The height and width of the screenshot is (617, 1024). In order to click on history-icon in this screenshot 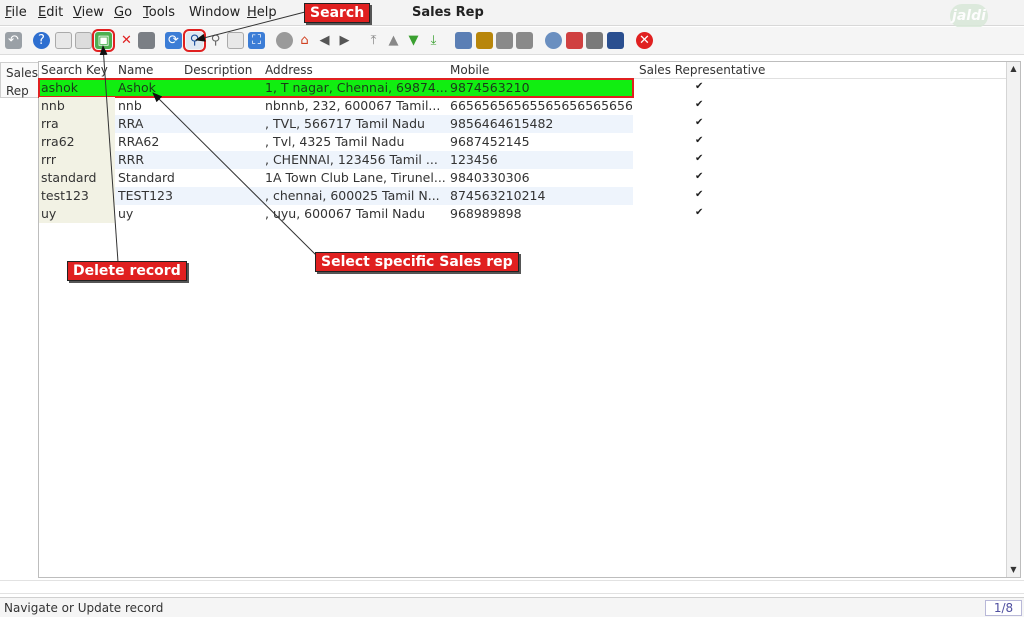, I will do `click(284, 40)`.